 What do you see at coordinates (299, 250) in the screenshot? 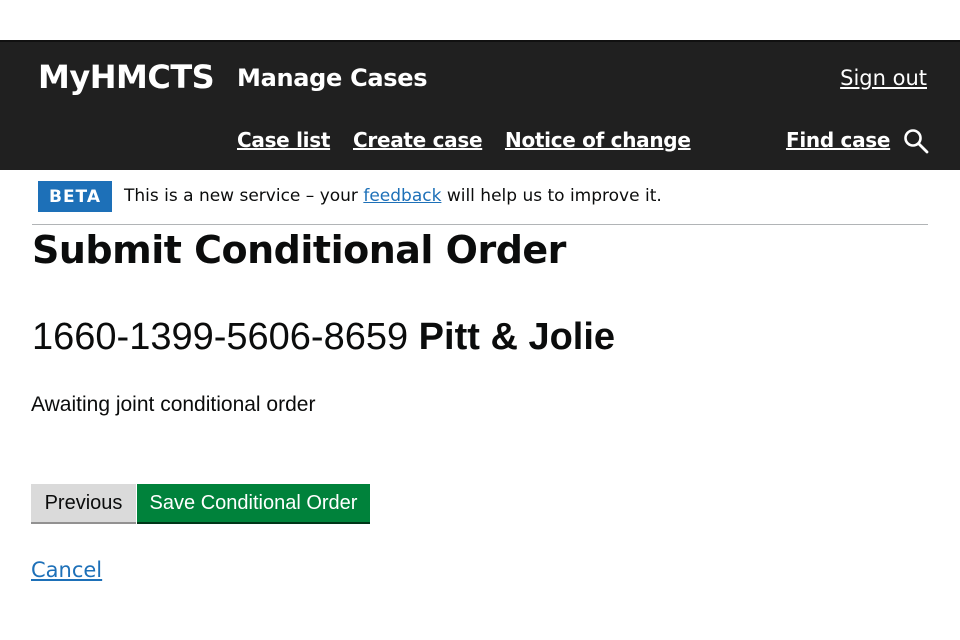
I see `page-title: Submit Conditional Order` at bounding box center [299, 250].